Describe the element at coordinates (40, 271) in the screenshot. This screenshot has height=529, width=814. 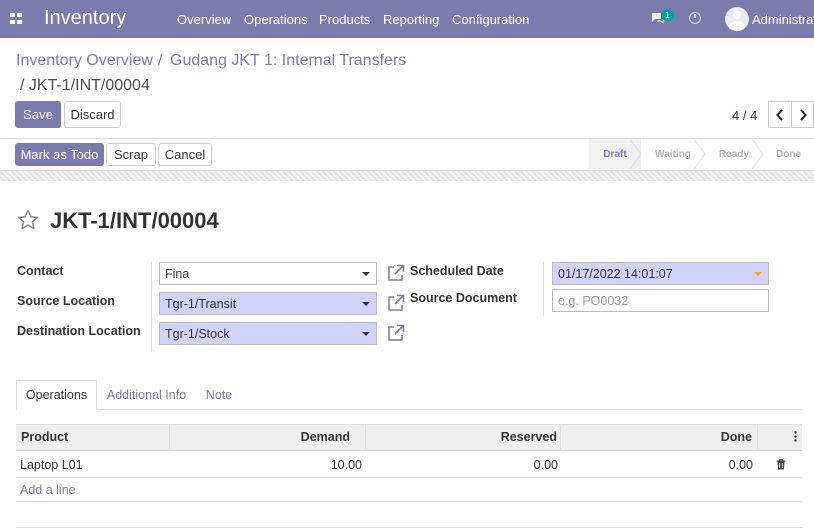
I see `contact-label: Contact` at that location.